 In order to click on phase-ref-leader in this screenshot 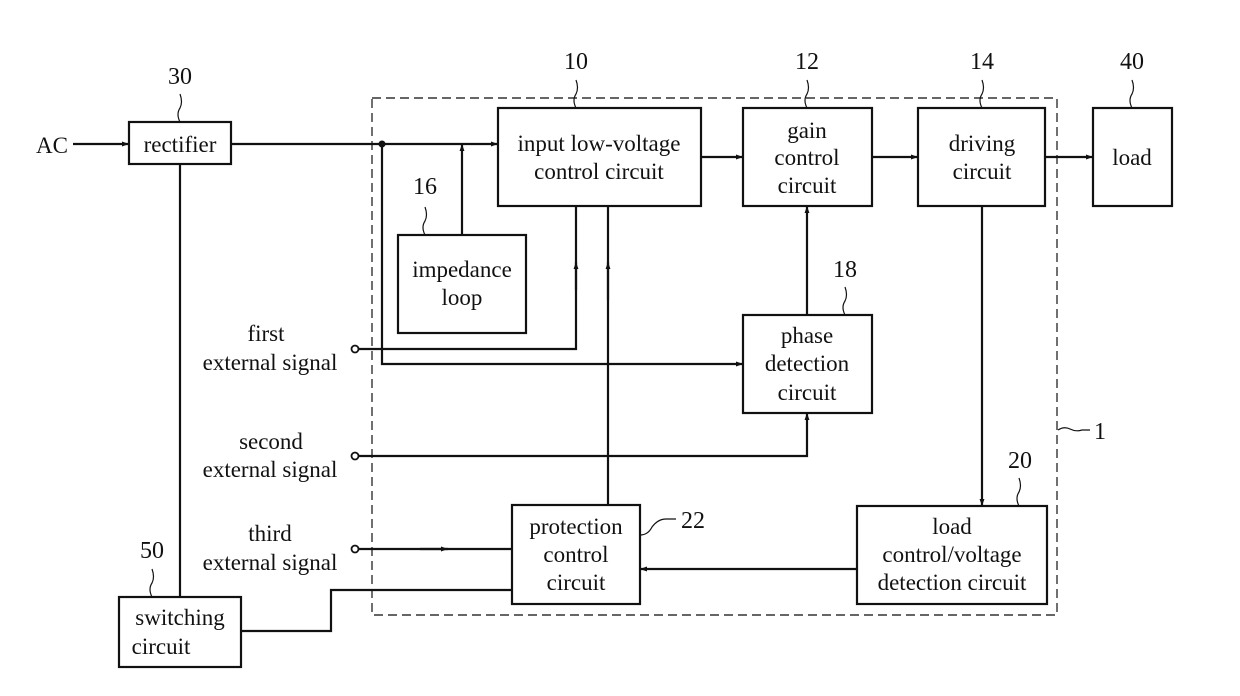, I will do `click(845, 301)`.